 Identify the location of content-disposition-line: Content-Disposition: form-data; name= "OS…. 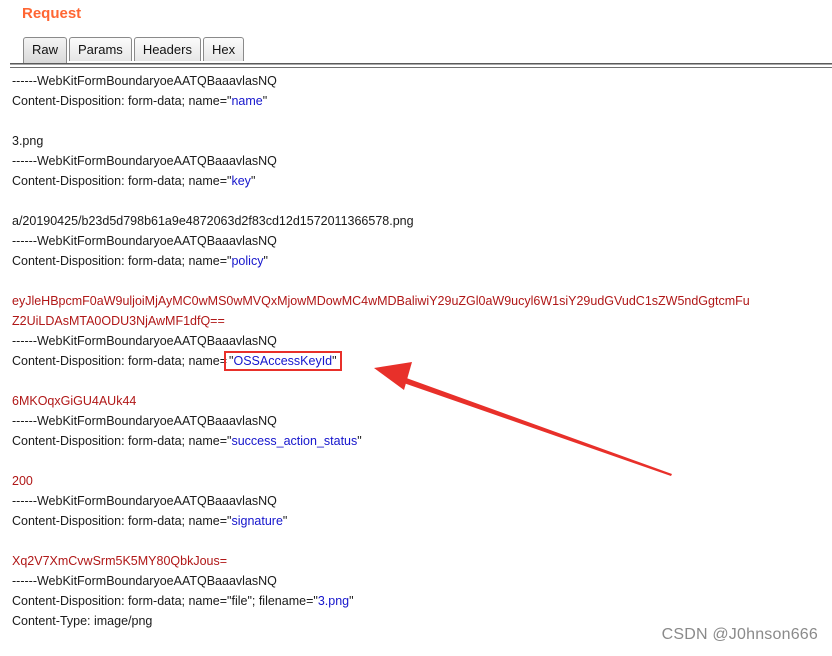
(177, 361).